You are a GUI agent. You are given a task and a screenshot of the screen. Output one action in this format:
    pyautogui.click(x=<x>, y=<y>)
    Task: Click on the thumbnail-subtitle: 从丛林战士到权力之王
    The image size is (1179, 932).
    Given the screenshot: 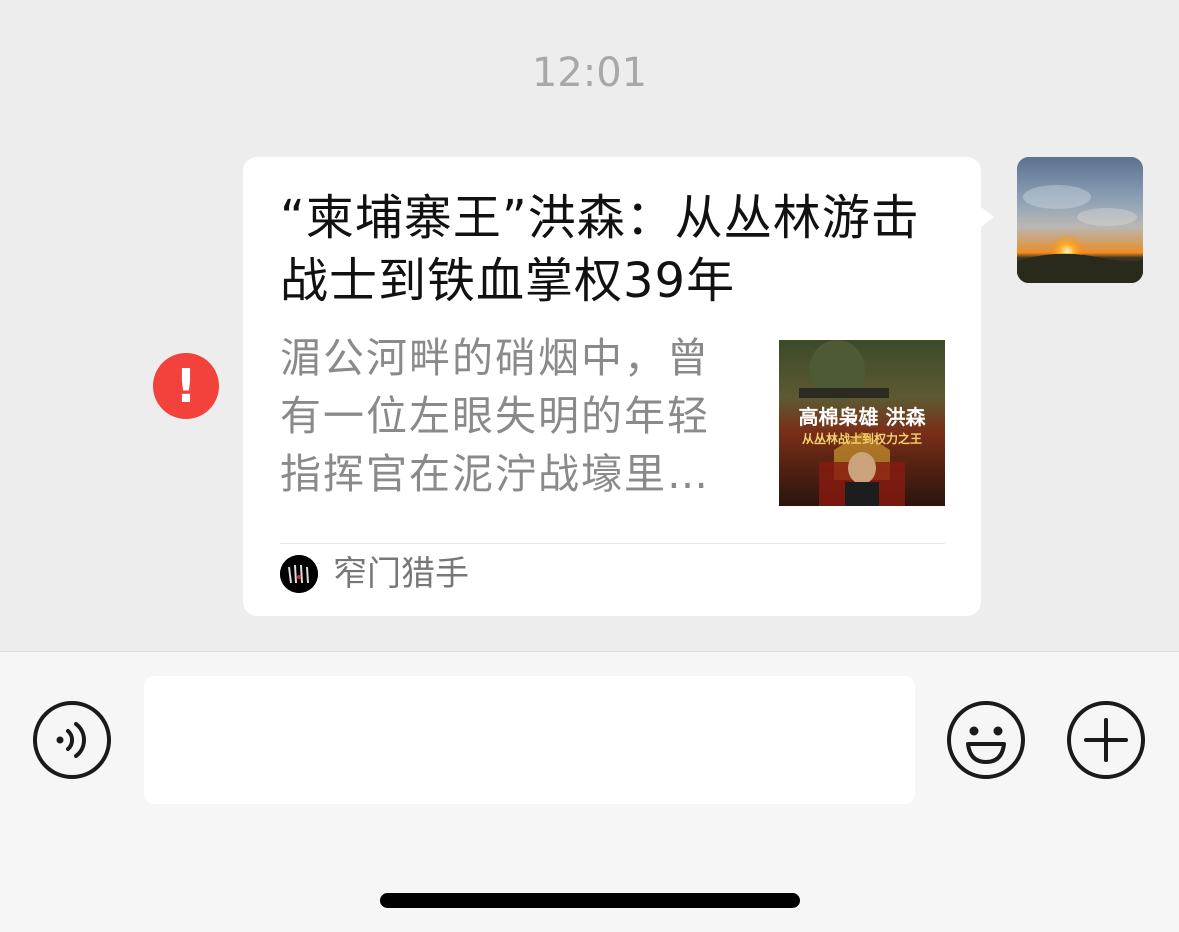 What is the action you would take?
    pyautogui.click(x=862, y=438)
    